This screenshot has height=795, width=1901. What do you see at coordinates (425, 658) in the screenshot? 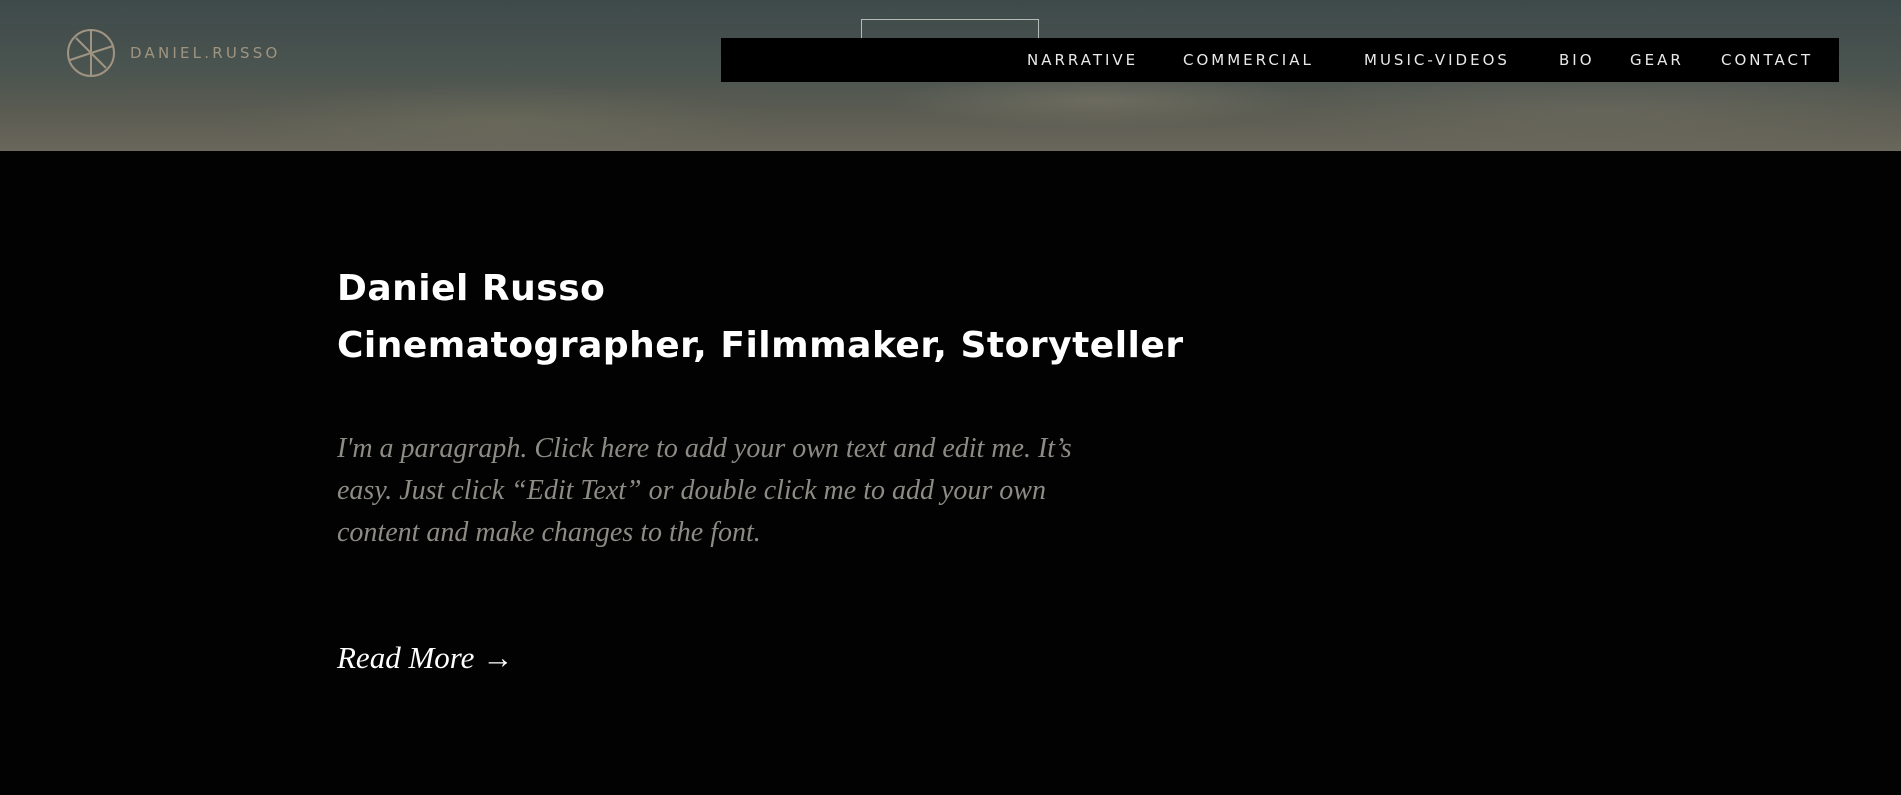
I see `read-more-link: Read More →` at bounding box center [425, 658].